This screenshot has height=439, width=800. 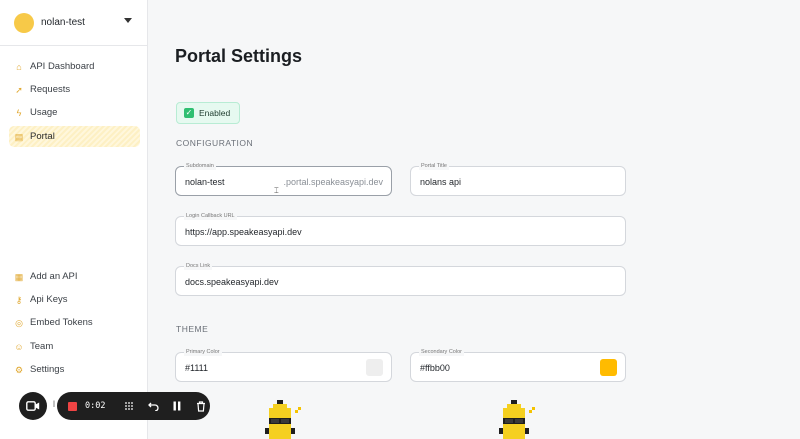 What do you see at coordinates (239, 56) in the screenshot?
I see `page-title: Portal Settings` at bounding box center [239, 56].